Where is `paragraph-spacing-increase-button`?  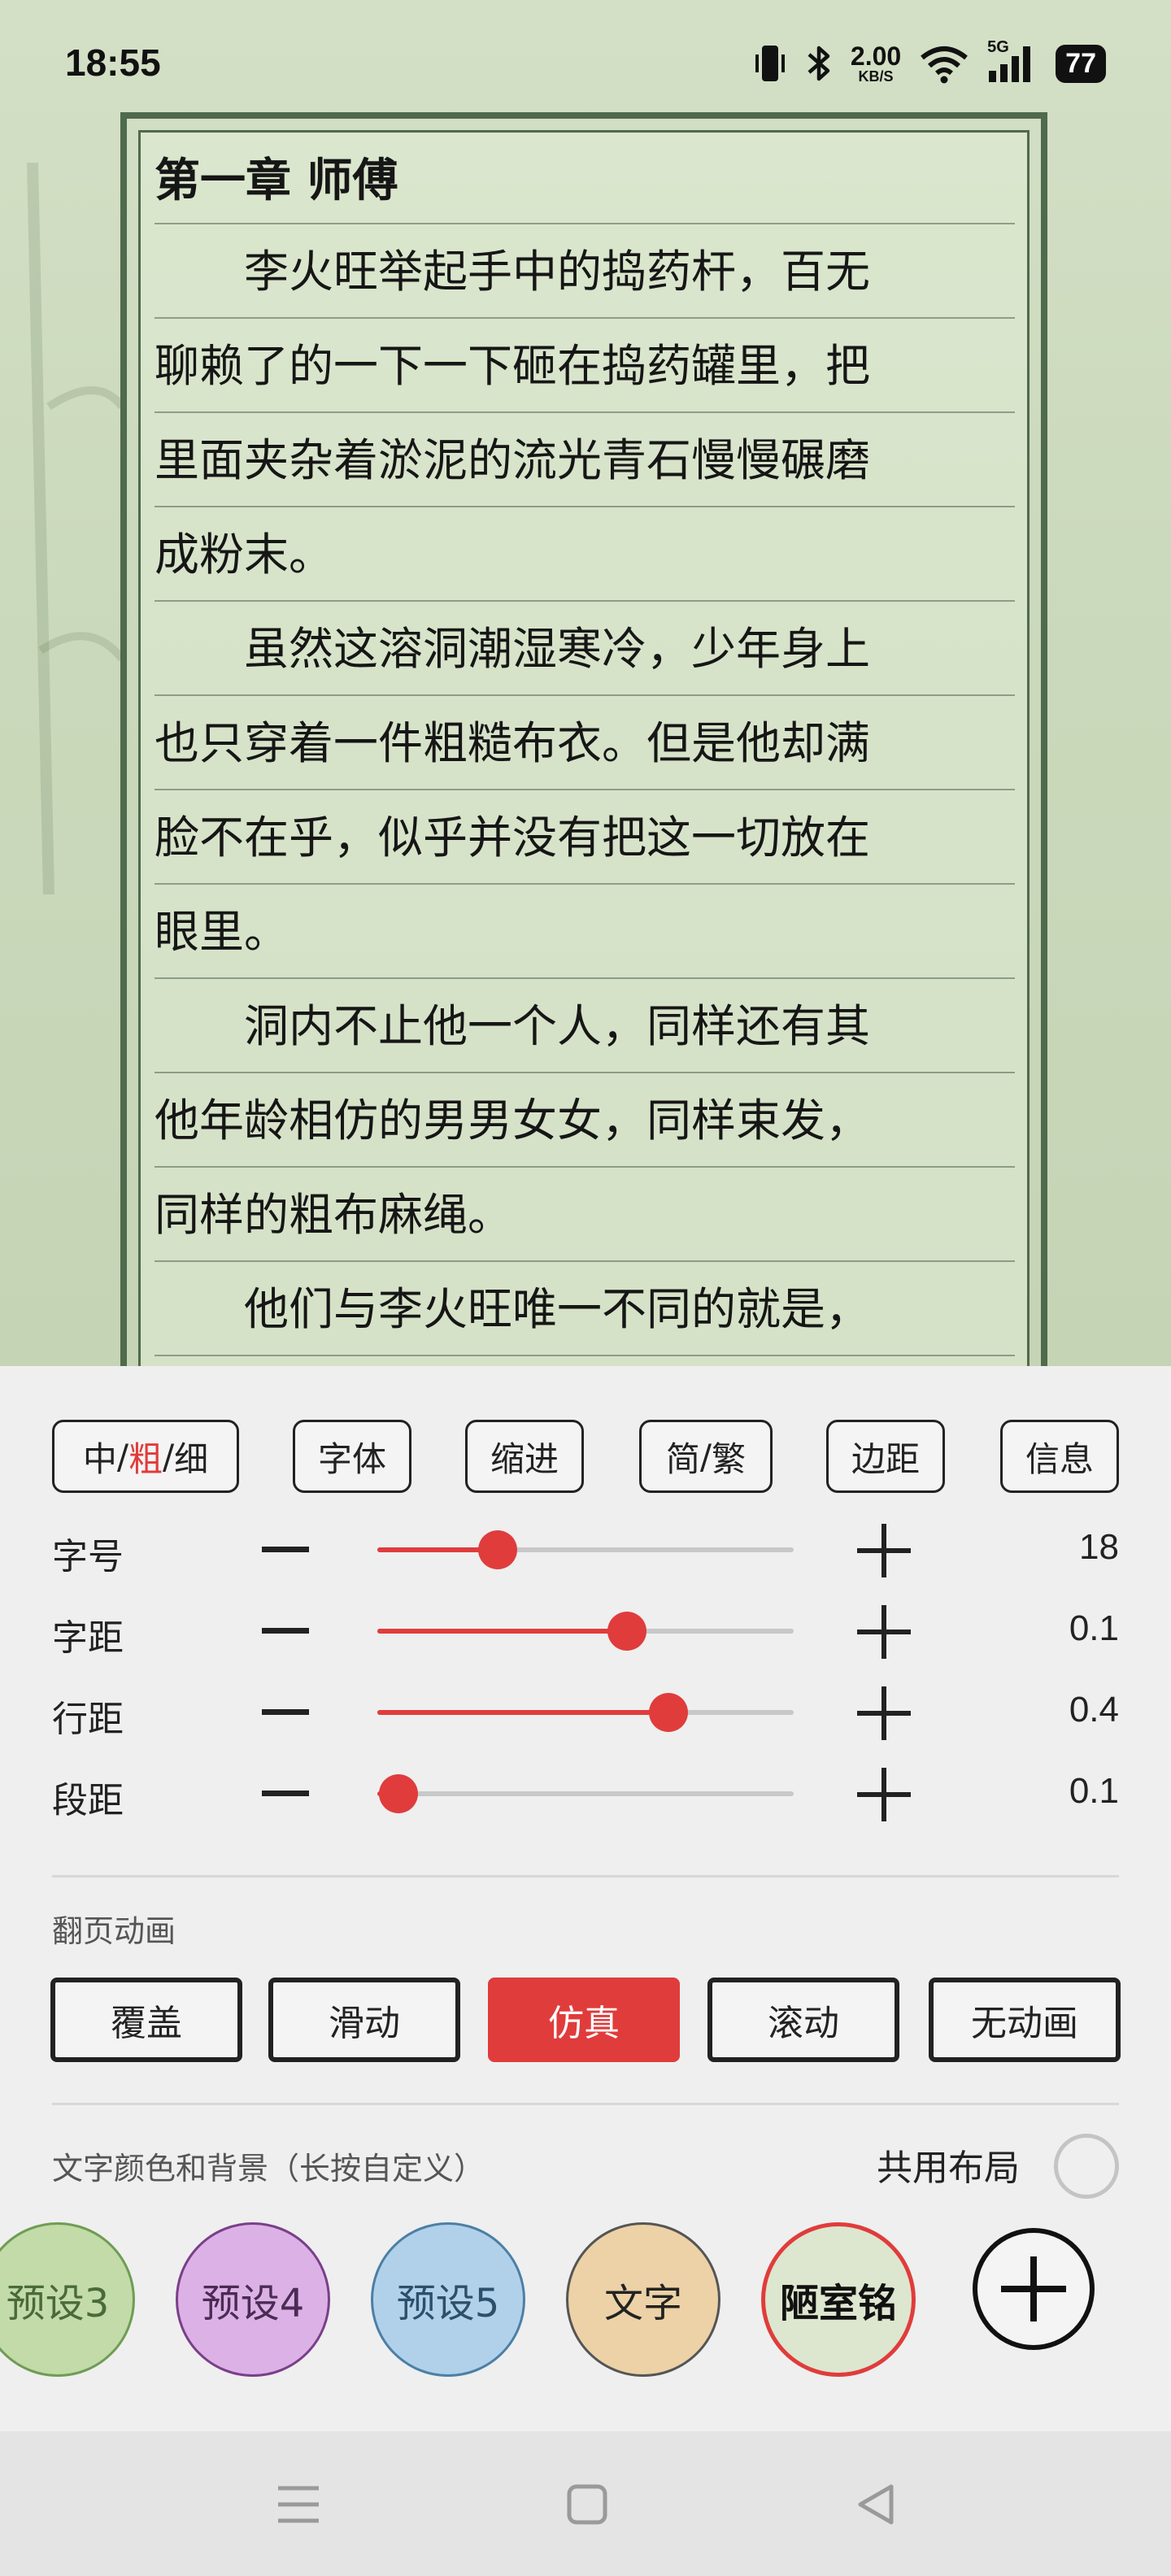
paragraph-spacing-increase-button is located at coordinates (884, 1795).